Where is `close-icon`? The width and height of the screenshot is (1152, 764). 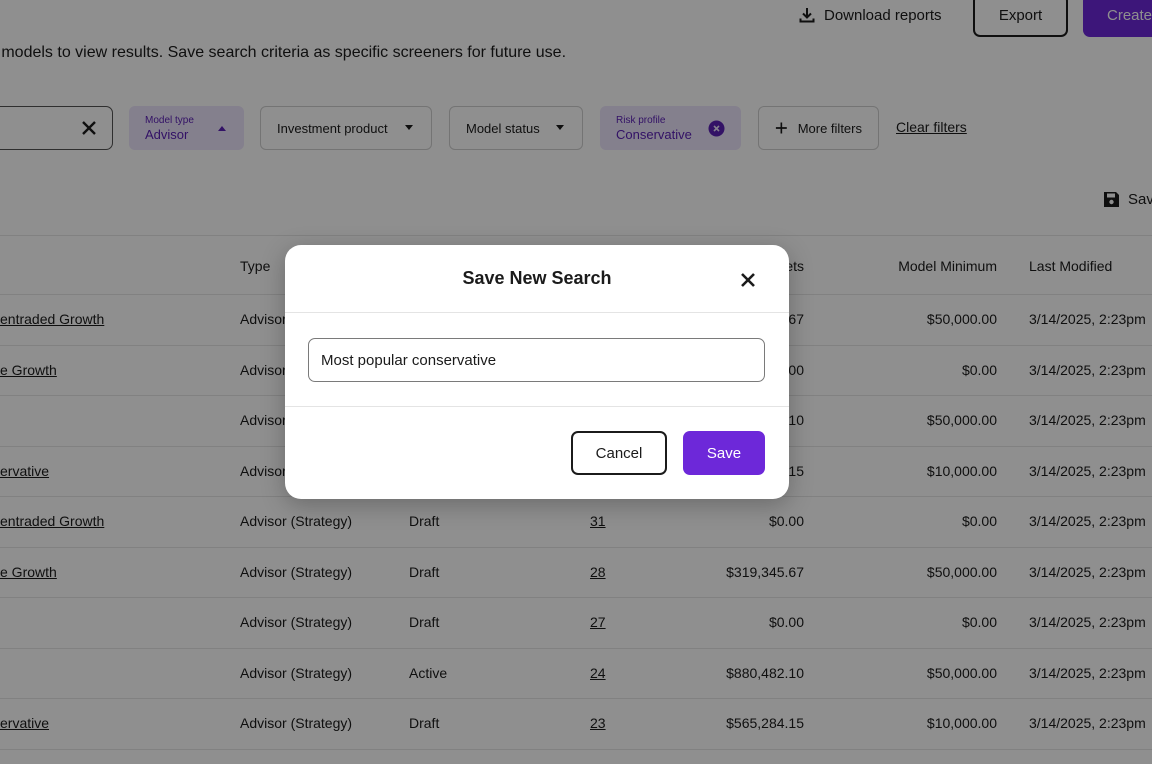 close-icon is located at coordinates (748, 280).